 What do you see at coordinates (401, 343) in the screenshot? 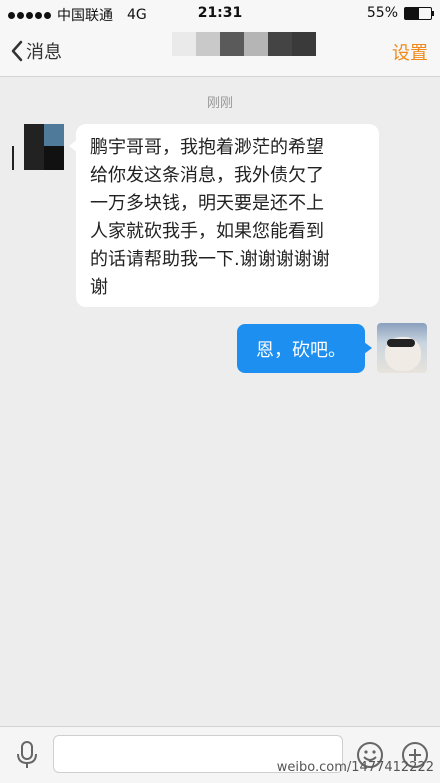
I see `avatar-glasses` at bounding box center [401, 343].